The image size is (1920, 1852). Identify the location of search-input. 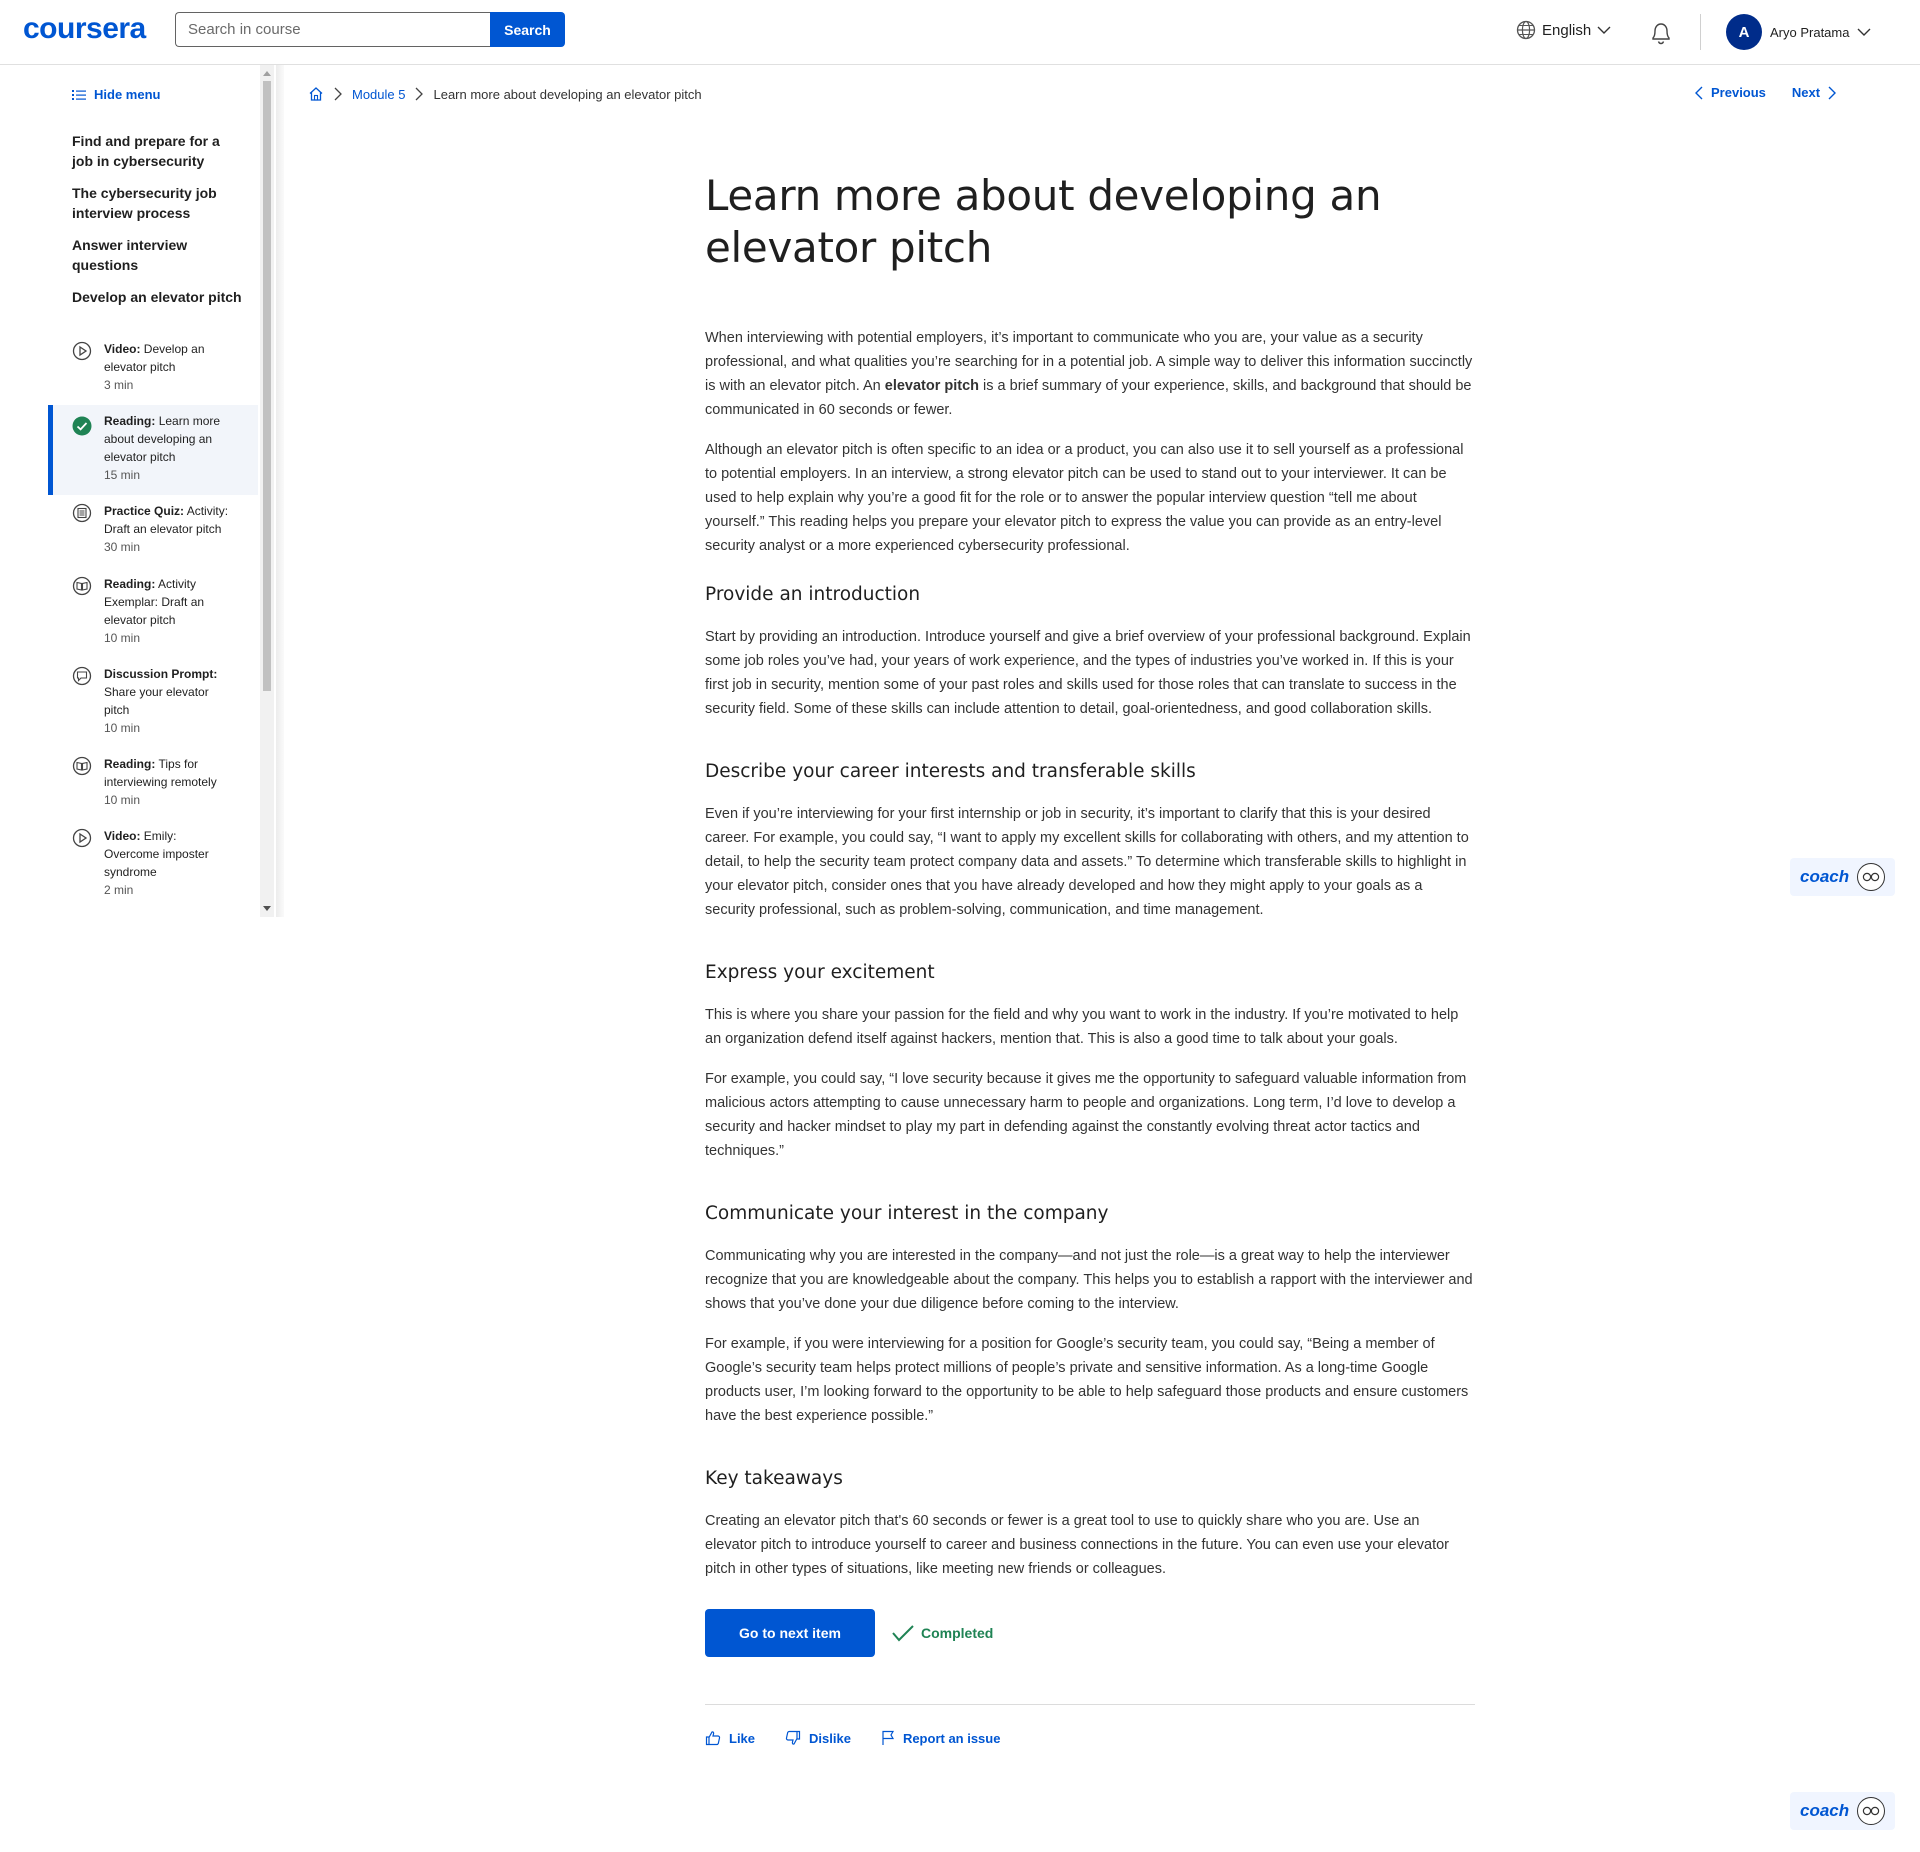
(332, 29).